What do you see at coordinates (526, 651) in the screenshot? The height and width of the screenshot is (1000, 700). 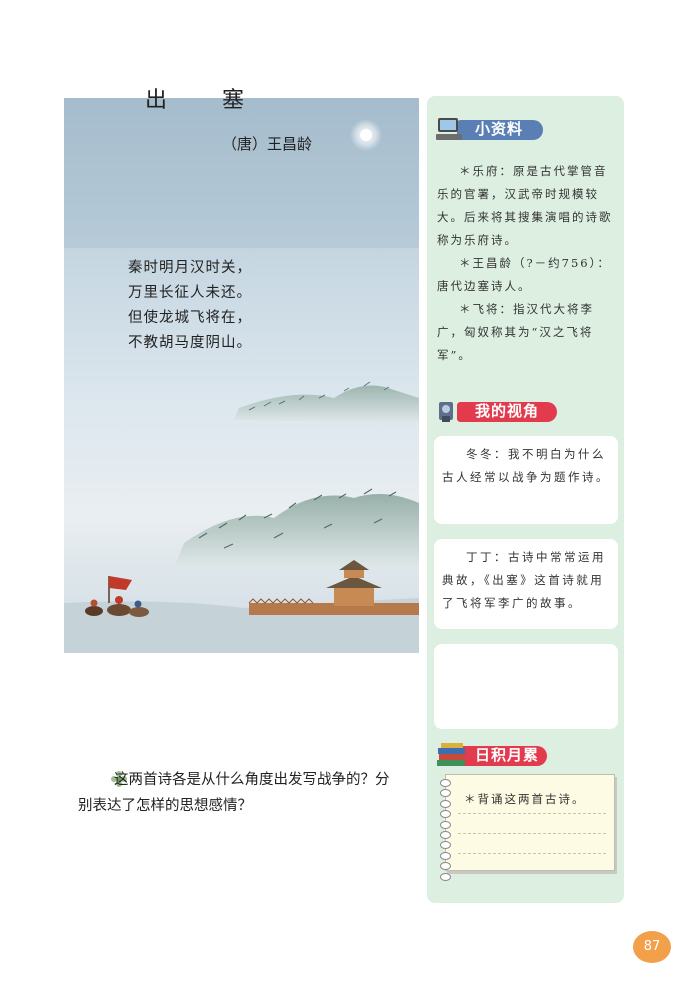 I see `comment-text` at bounding box center [526, 651].